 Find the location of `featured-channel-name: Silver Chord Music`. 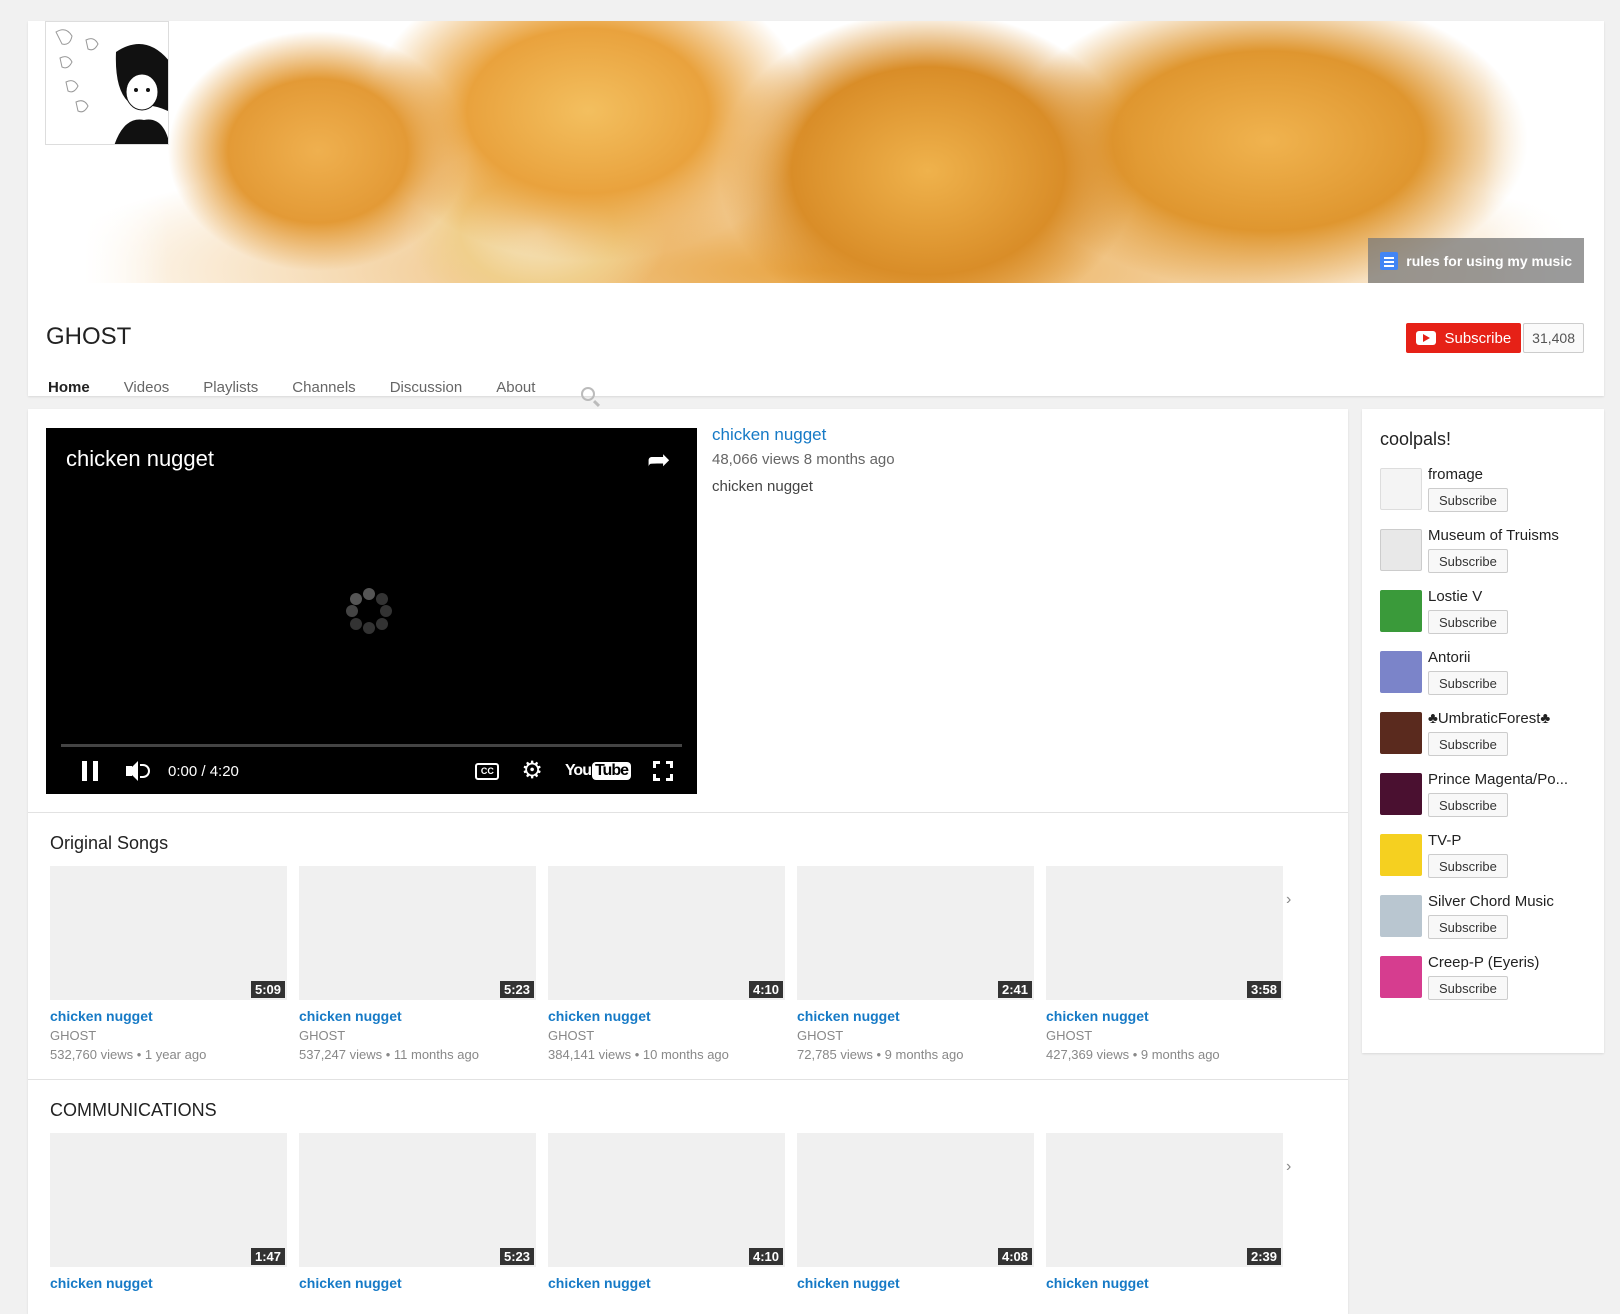

featured-channel-name: Silver Chord Music is located at coordinates (1513, 901).